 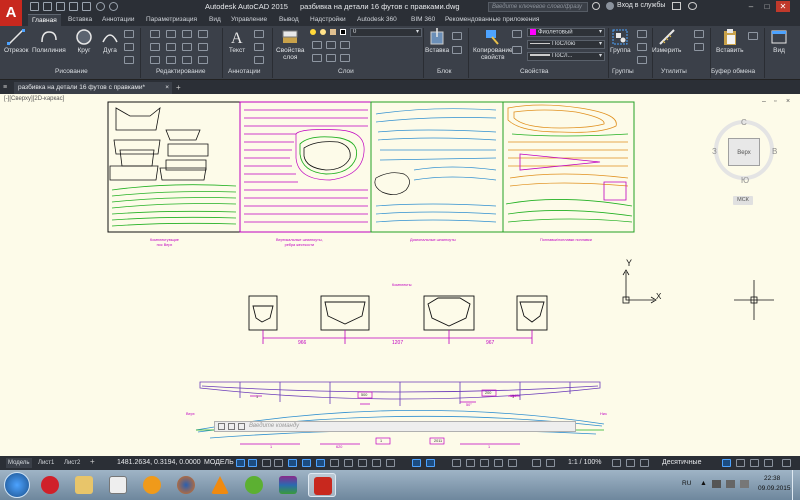 What do you see at coordinates (171, 47) in the screenshot?
I see `mirror-tool-icon` at bounding box center [171, 47].